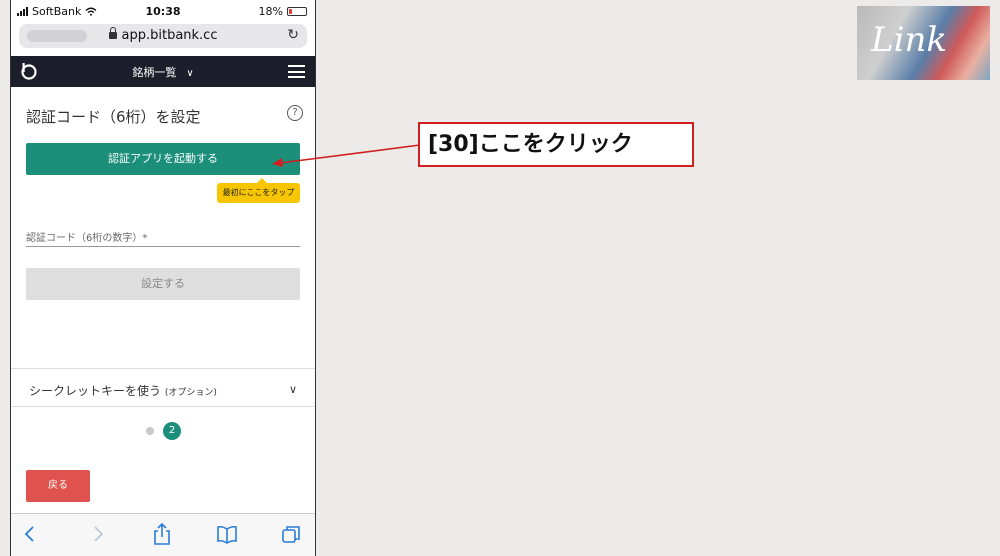 This screenshot has width=1000, height=556. I want to click on auth-code-field-label: 認証コード（6桁の数字）*, so click(87, 238).